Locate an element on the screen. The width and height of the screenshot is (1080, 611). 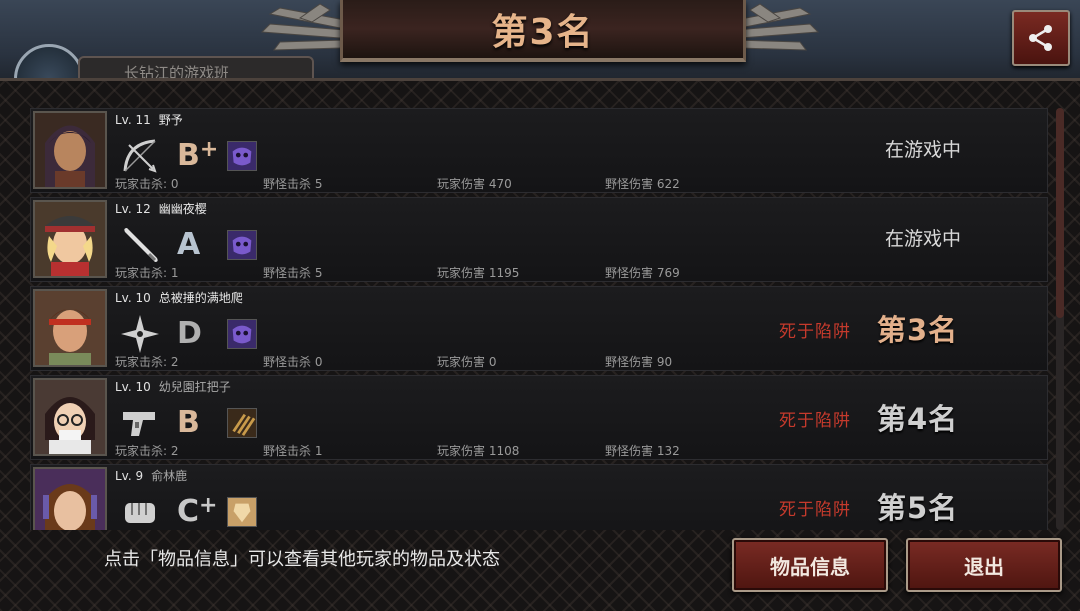
player-damage: 玩家伤害 1108 is located at coordinates (478, 451).